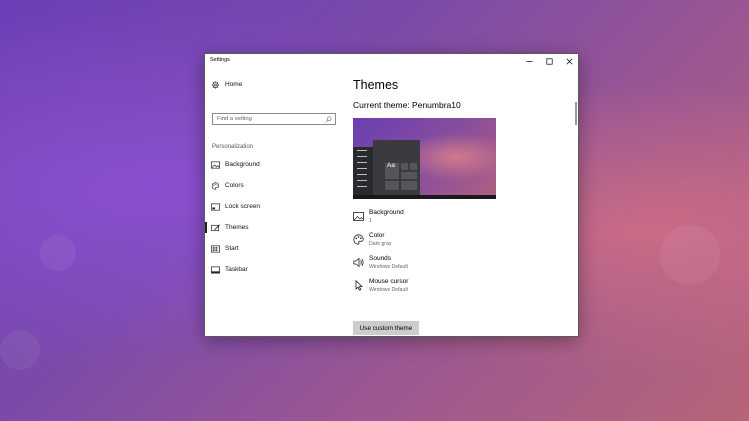  Describe the element at coordinates (215, 207) in the screenshot. I see `lock-screen-icon` at that location.